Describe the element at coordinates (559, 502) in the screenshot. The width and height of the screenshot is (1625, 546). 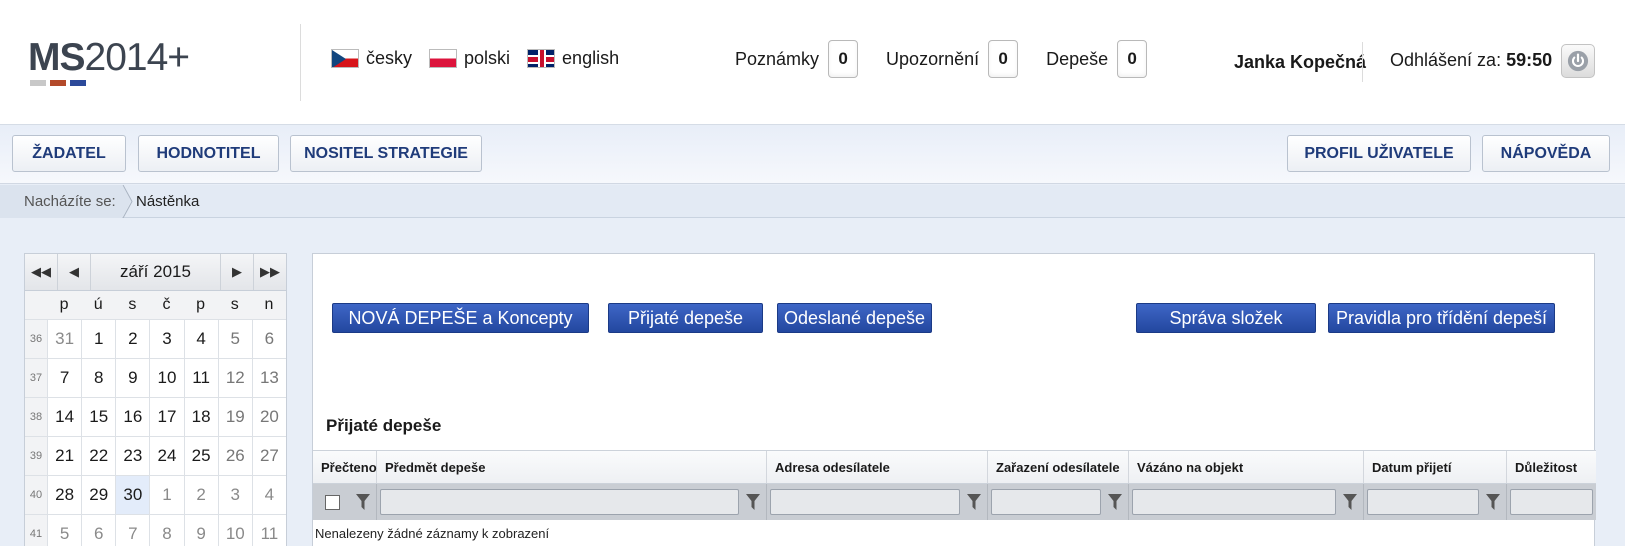
I see `filter-subject-input` at that location.